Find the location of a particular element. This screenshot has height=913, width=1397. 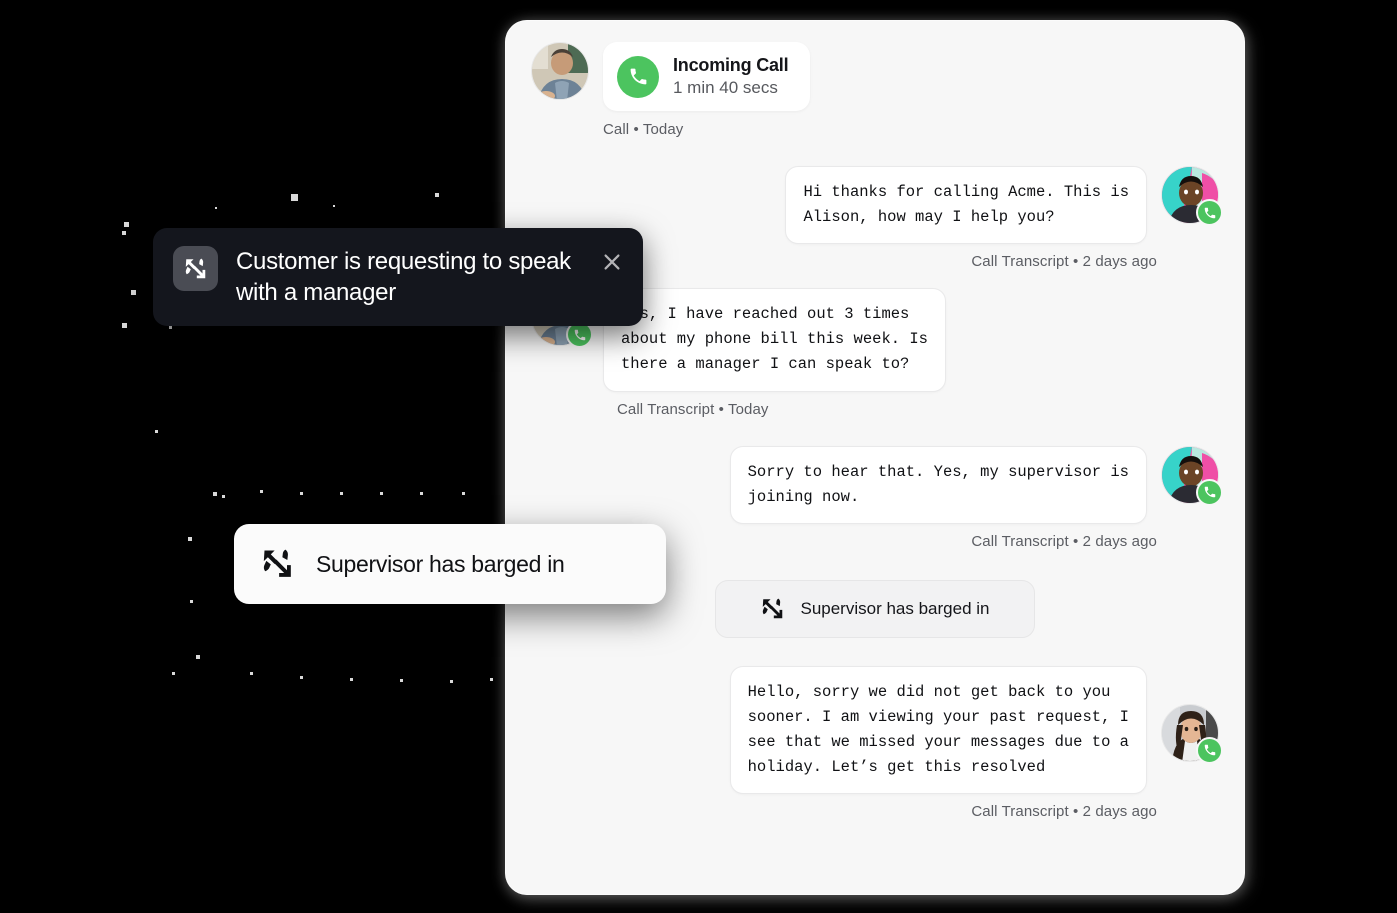

incoming-call-title: Incoming Call is located at coordinates (731, 65).